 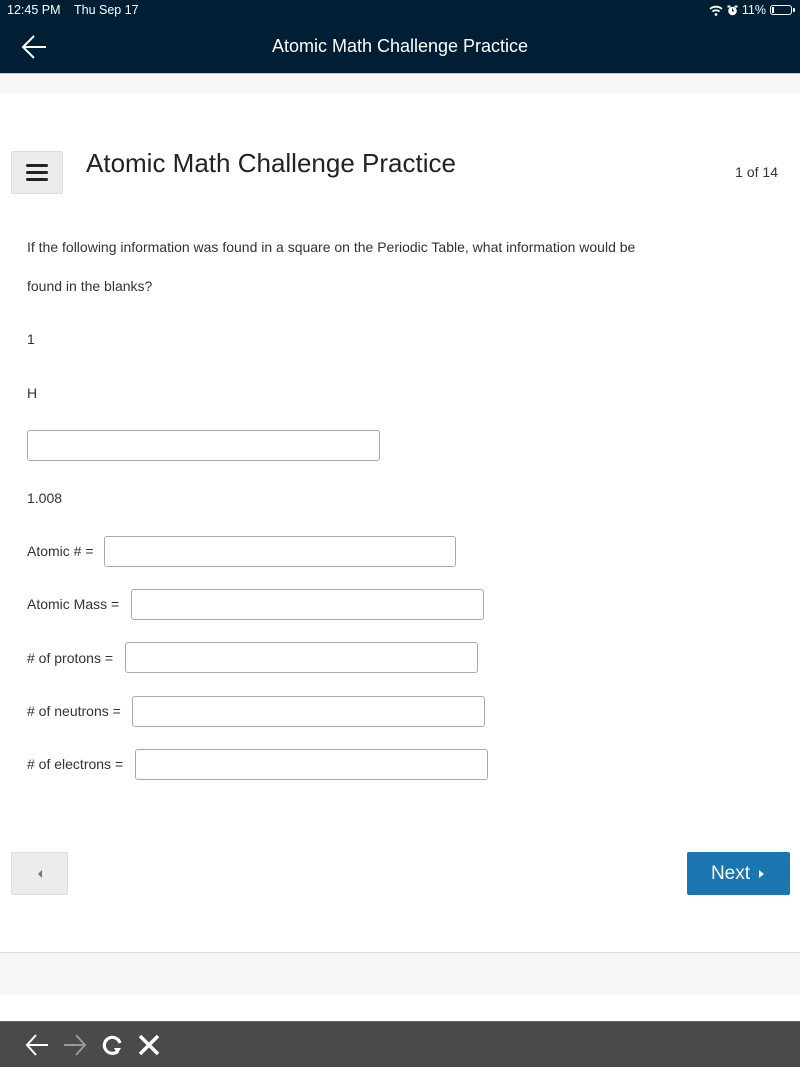 What do you see at coordinates (37, 1045) in the screenshot?
I see `back-icon` at bounding box center [37, 1045].